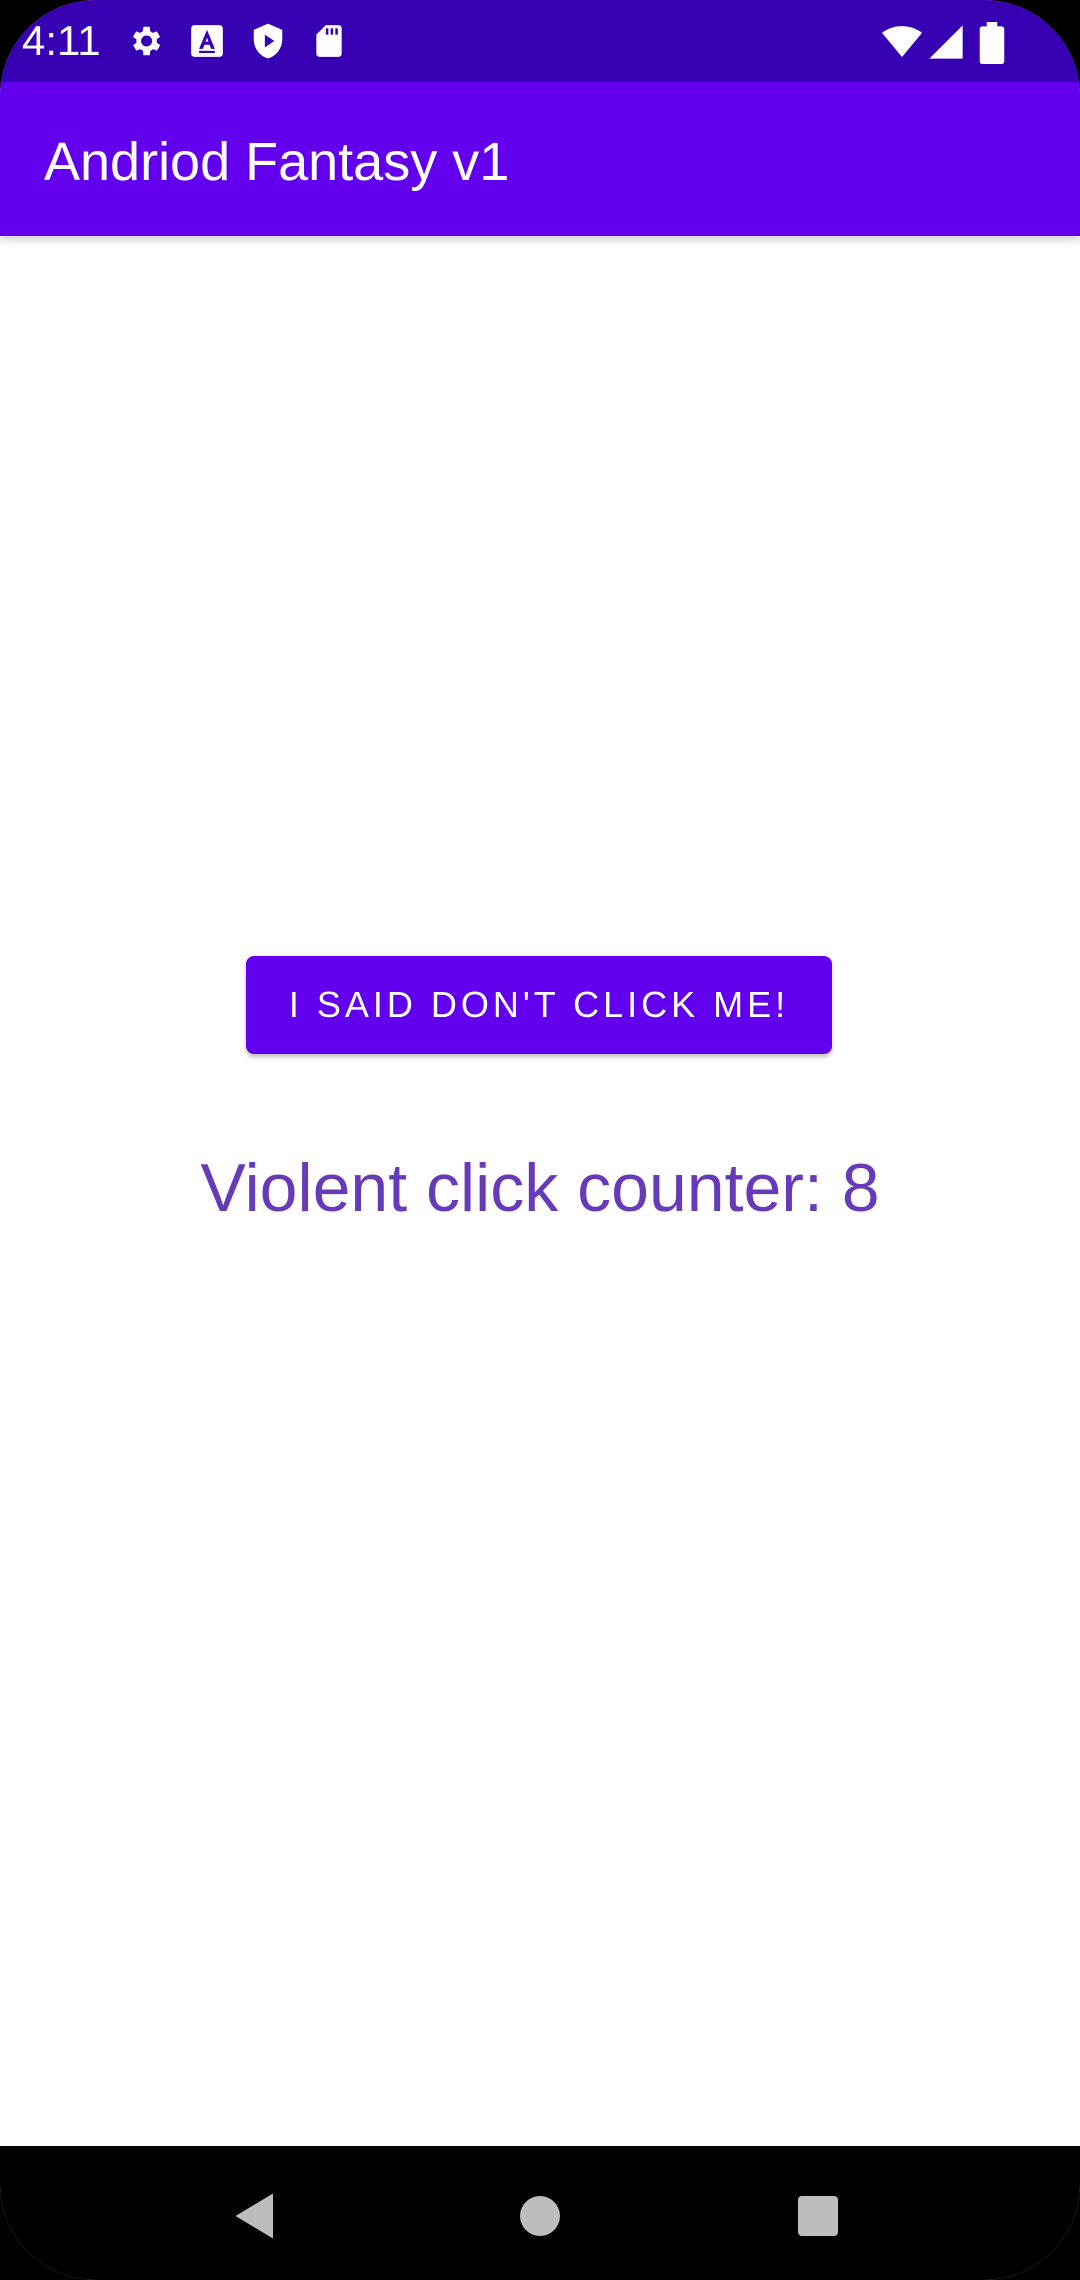 This screenshot has height=2280, width=1080. What do you see at coordinates (277, 162) in the screenshot?
I see `app-title: Andriod Fantasy v1` at bounding box center [277, 162].